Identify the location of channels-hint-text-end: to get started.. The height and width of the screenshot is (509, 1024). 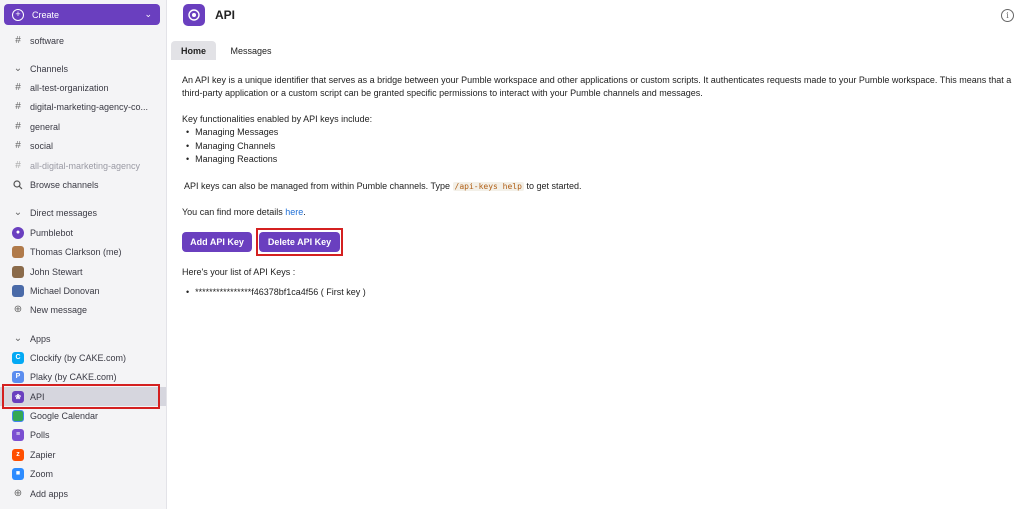
(554, 186).